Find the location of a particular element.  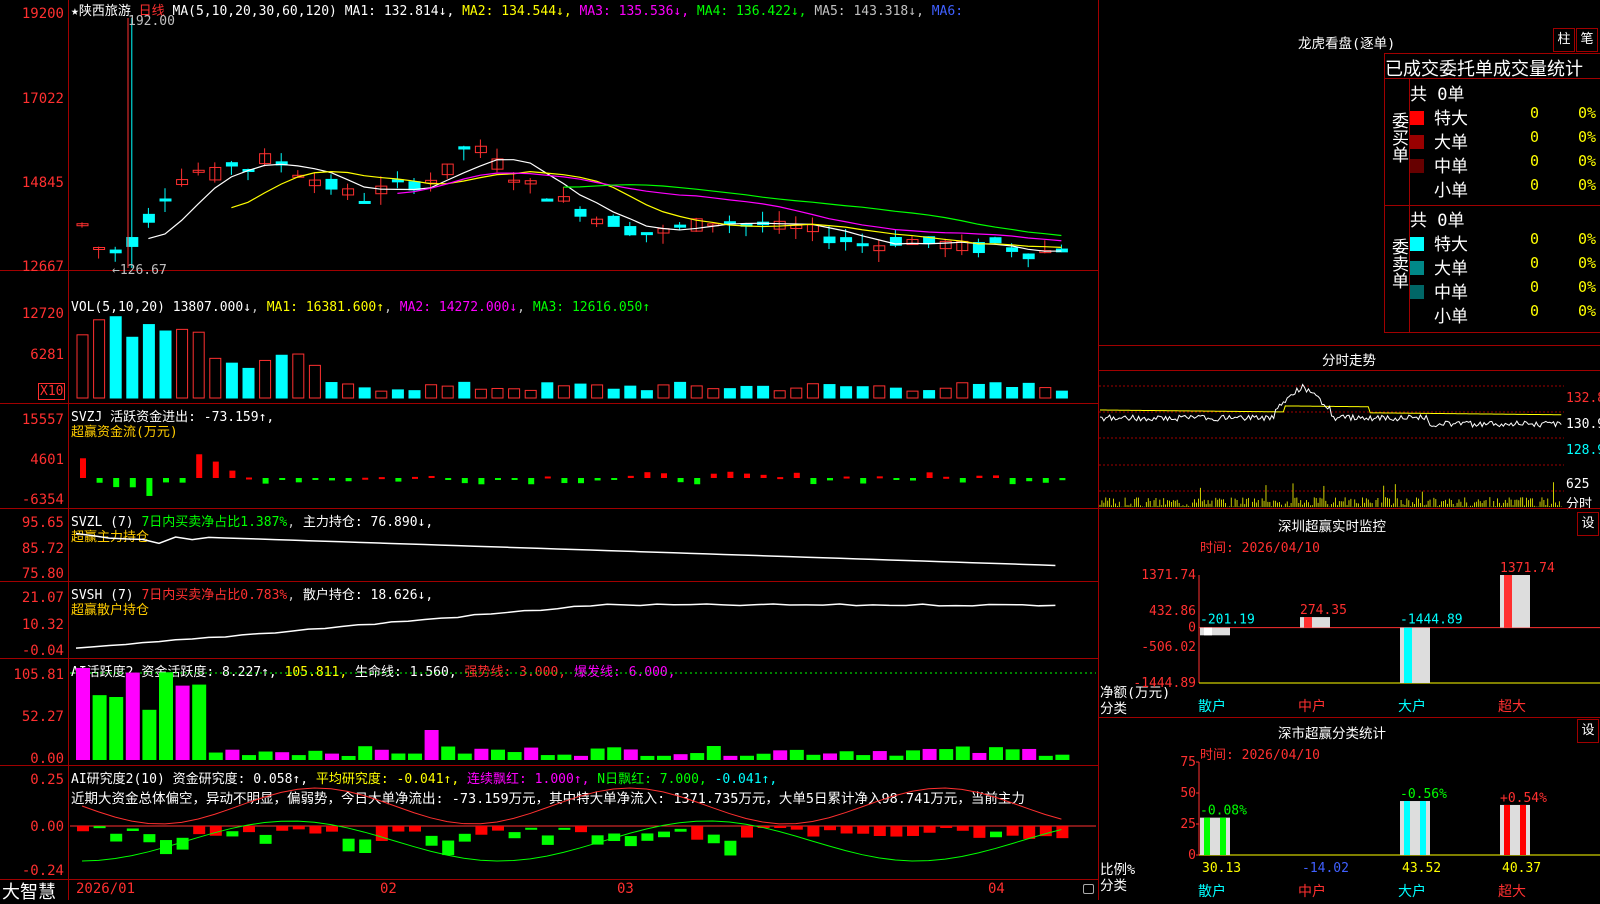

classify-category-label: 超大 is located at coordinates (1512, 892).